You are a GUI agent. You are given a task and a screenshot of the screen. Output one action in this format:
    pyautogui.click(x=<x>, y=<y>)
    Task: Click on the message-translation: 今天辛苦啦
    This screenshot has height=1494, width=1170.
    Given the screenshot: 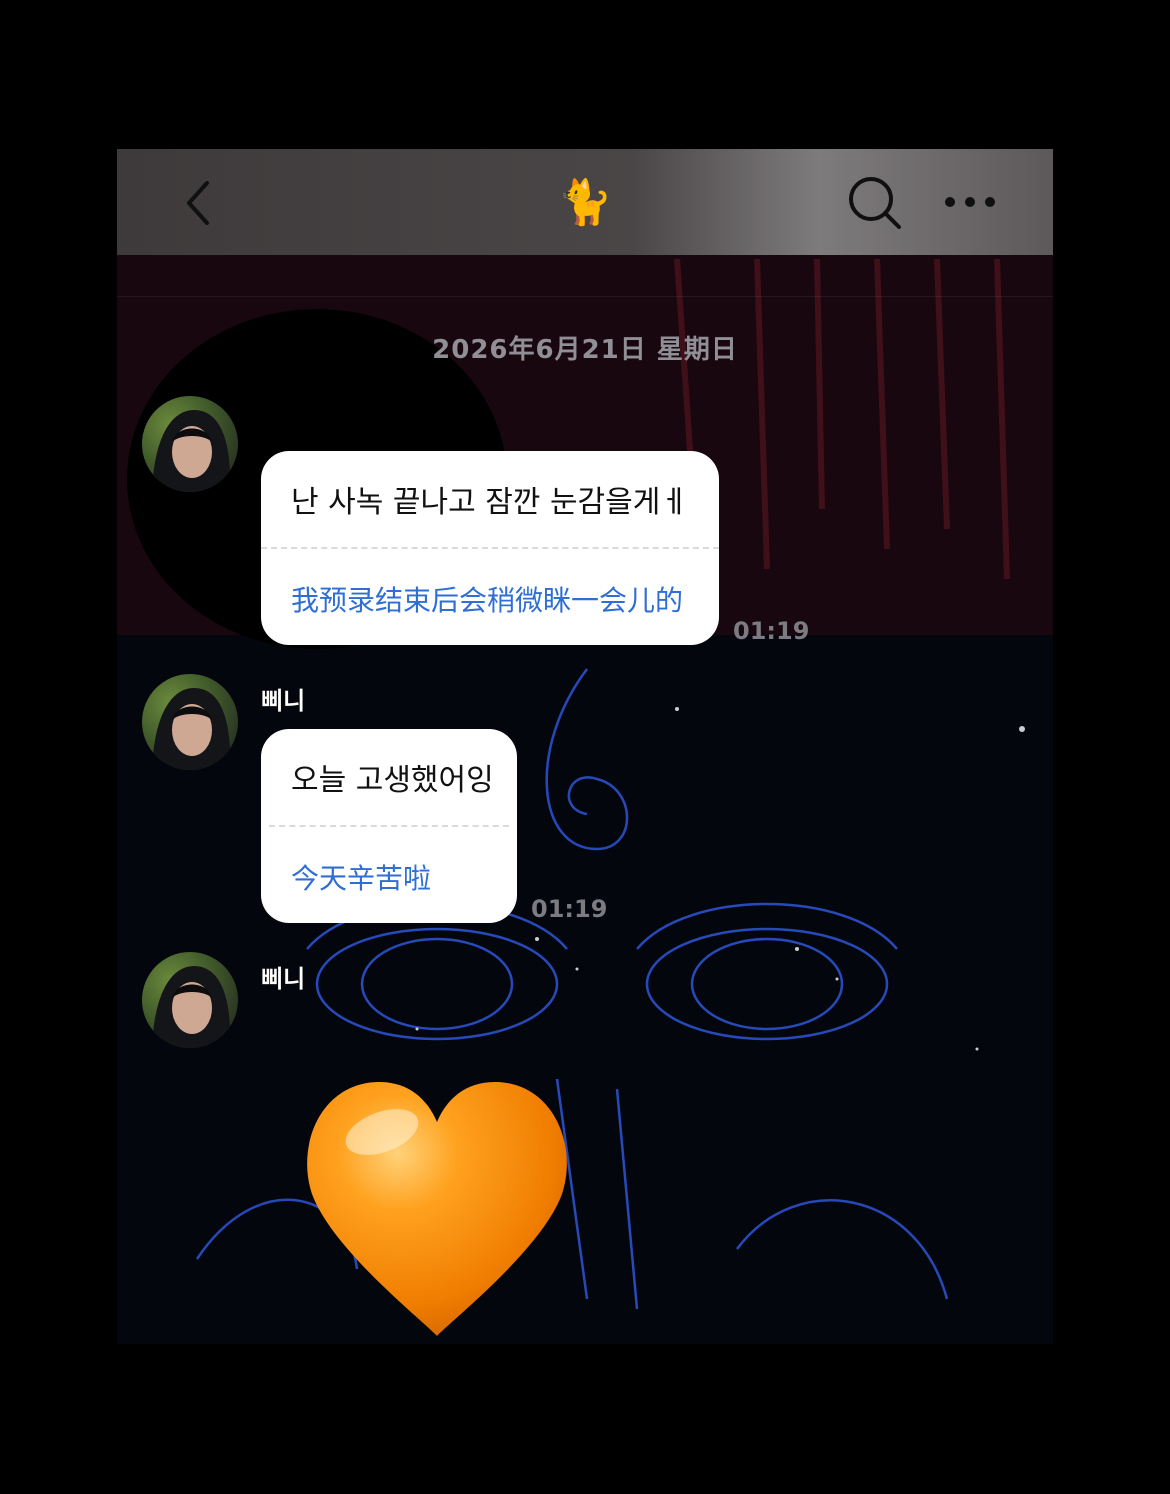 What is the action you would take?
    pyautogui.click(x=361, y=878)
    